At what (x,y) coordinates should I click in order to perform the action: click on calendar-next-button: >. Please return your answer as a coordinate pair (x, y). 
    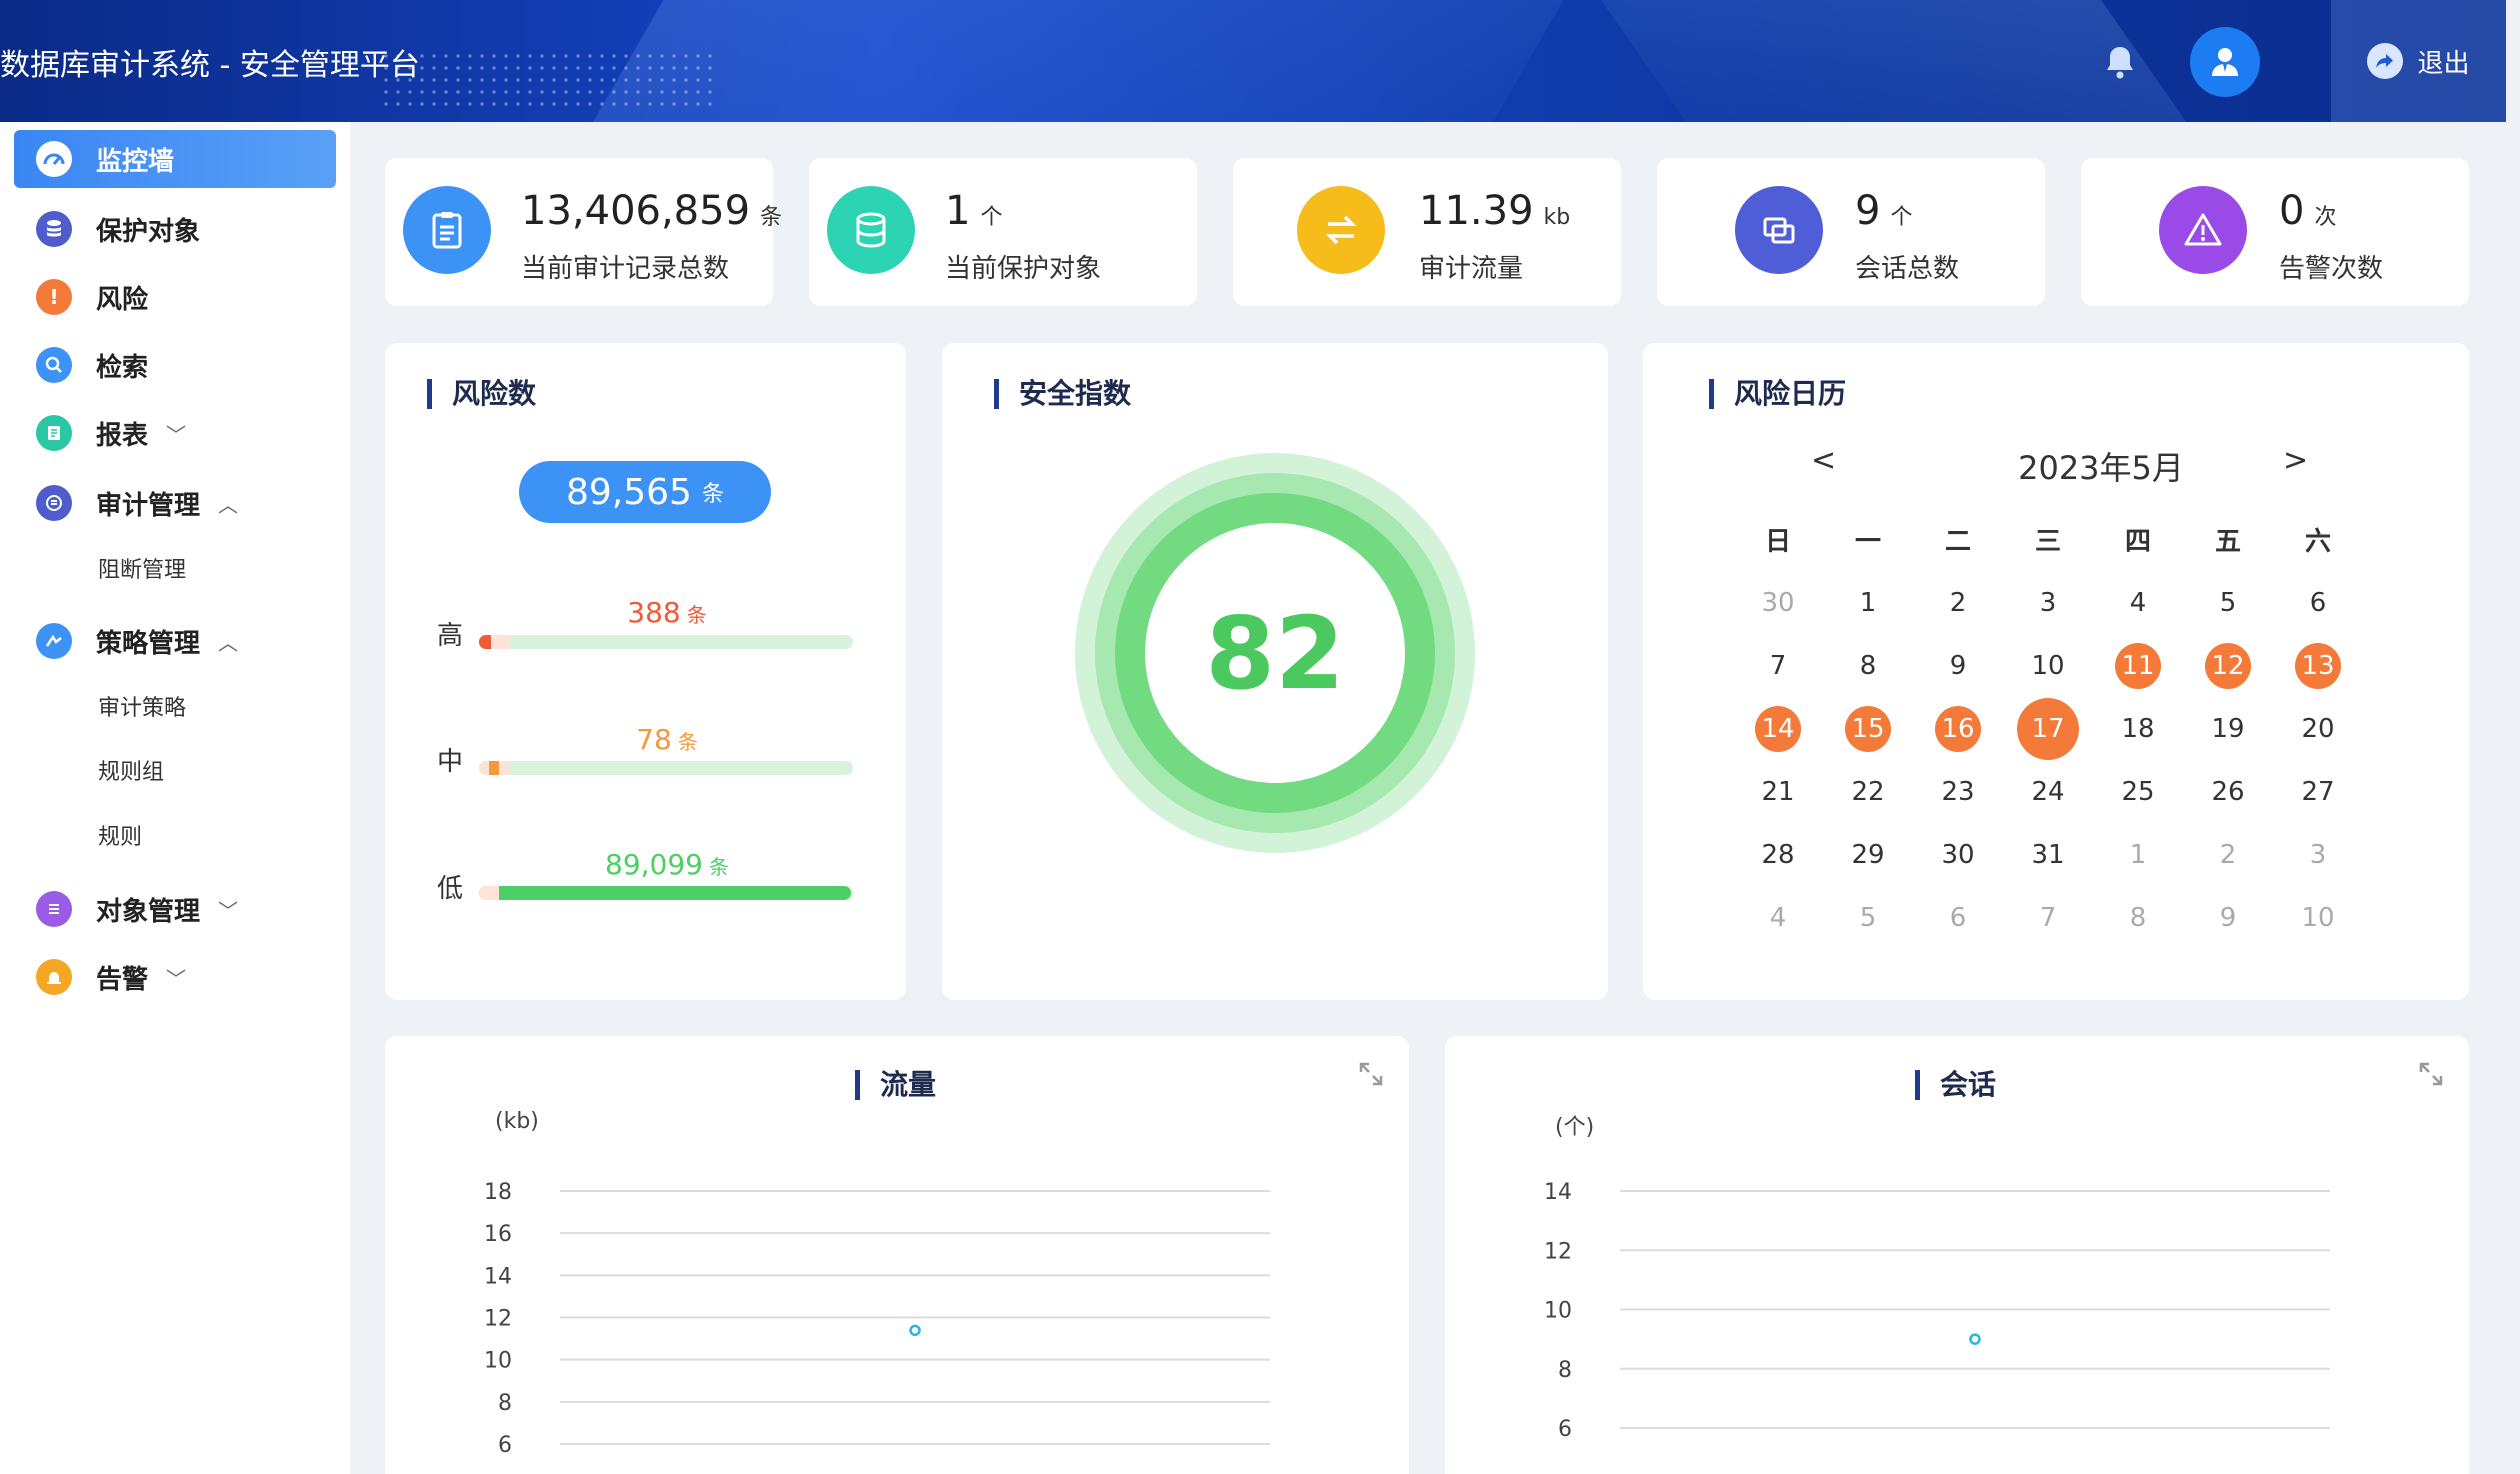
    Looking at the image, I should click on (2295, 460).